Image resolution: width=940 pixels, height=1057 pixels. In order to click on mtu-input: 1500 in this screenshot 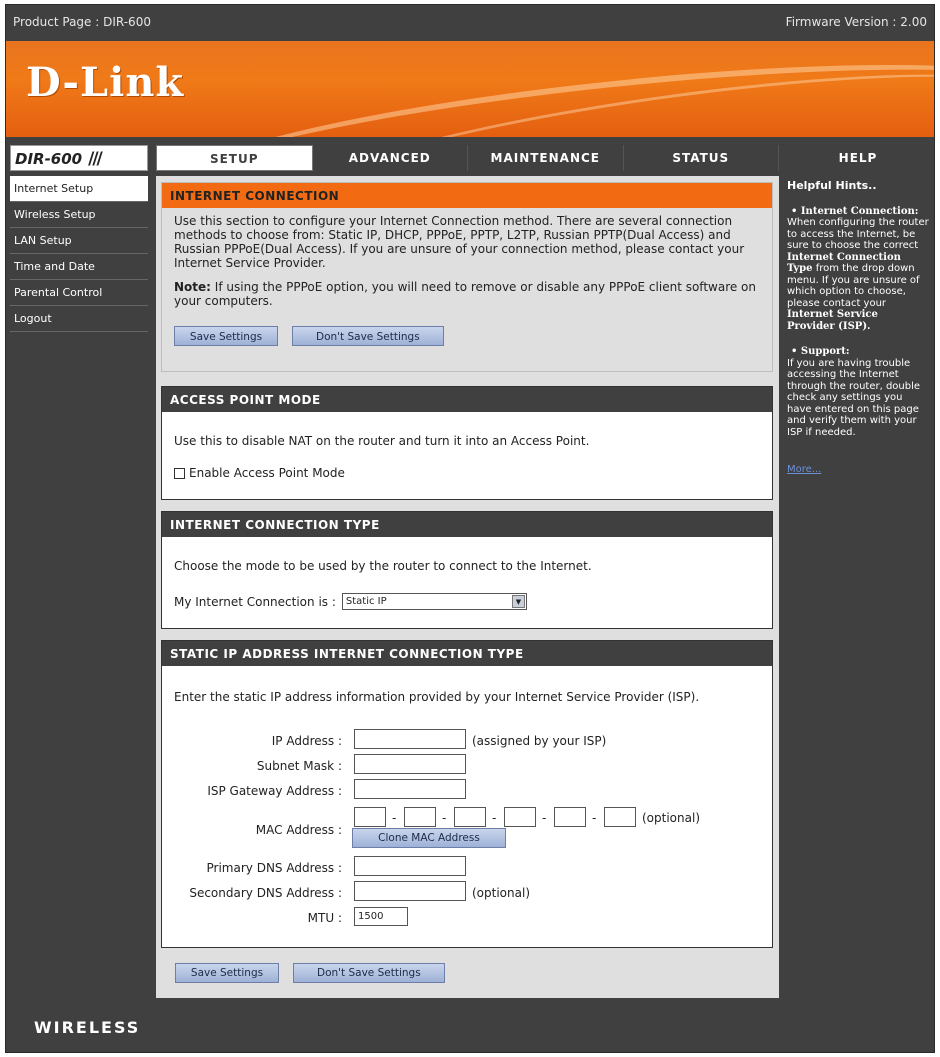, I will do `click(381, 916)`.